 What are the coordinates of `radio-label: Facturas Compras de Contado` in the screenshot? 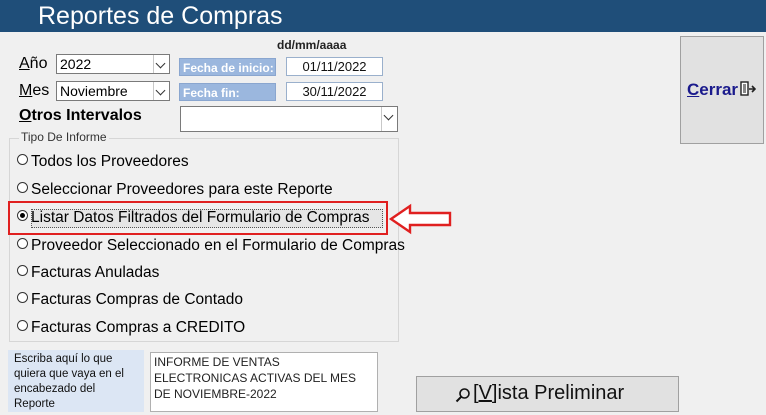 It's located at (137, 299).